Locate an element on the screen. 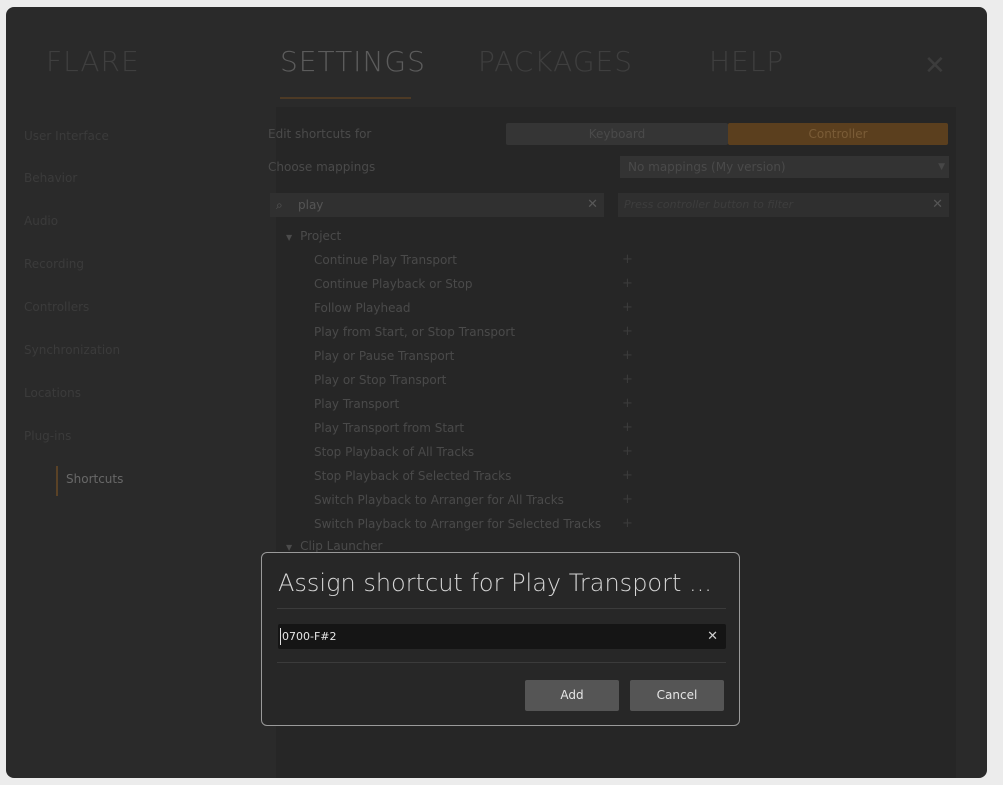 The width and height of the screenshot is (1003, 785). list-item: Play Transport from Start is located at coordinates (389, 428).